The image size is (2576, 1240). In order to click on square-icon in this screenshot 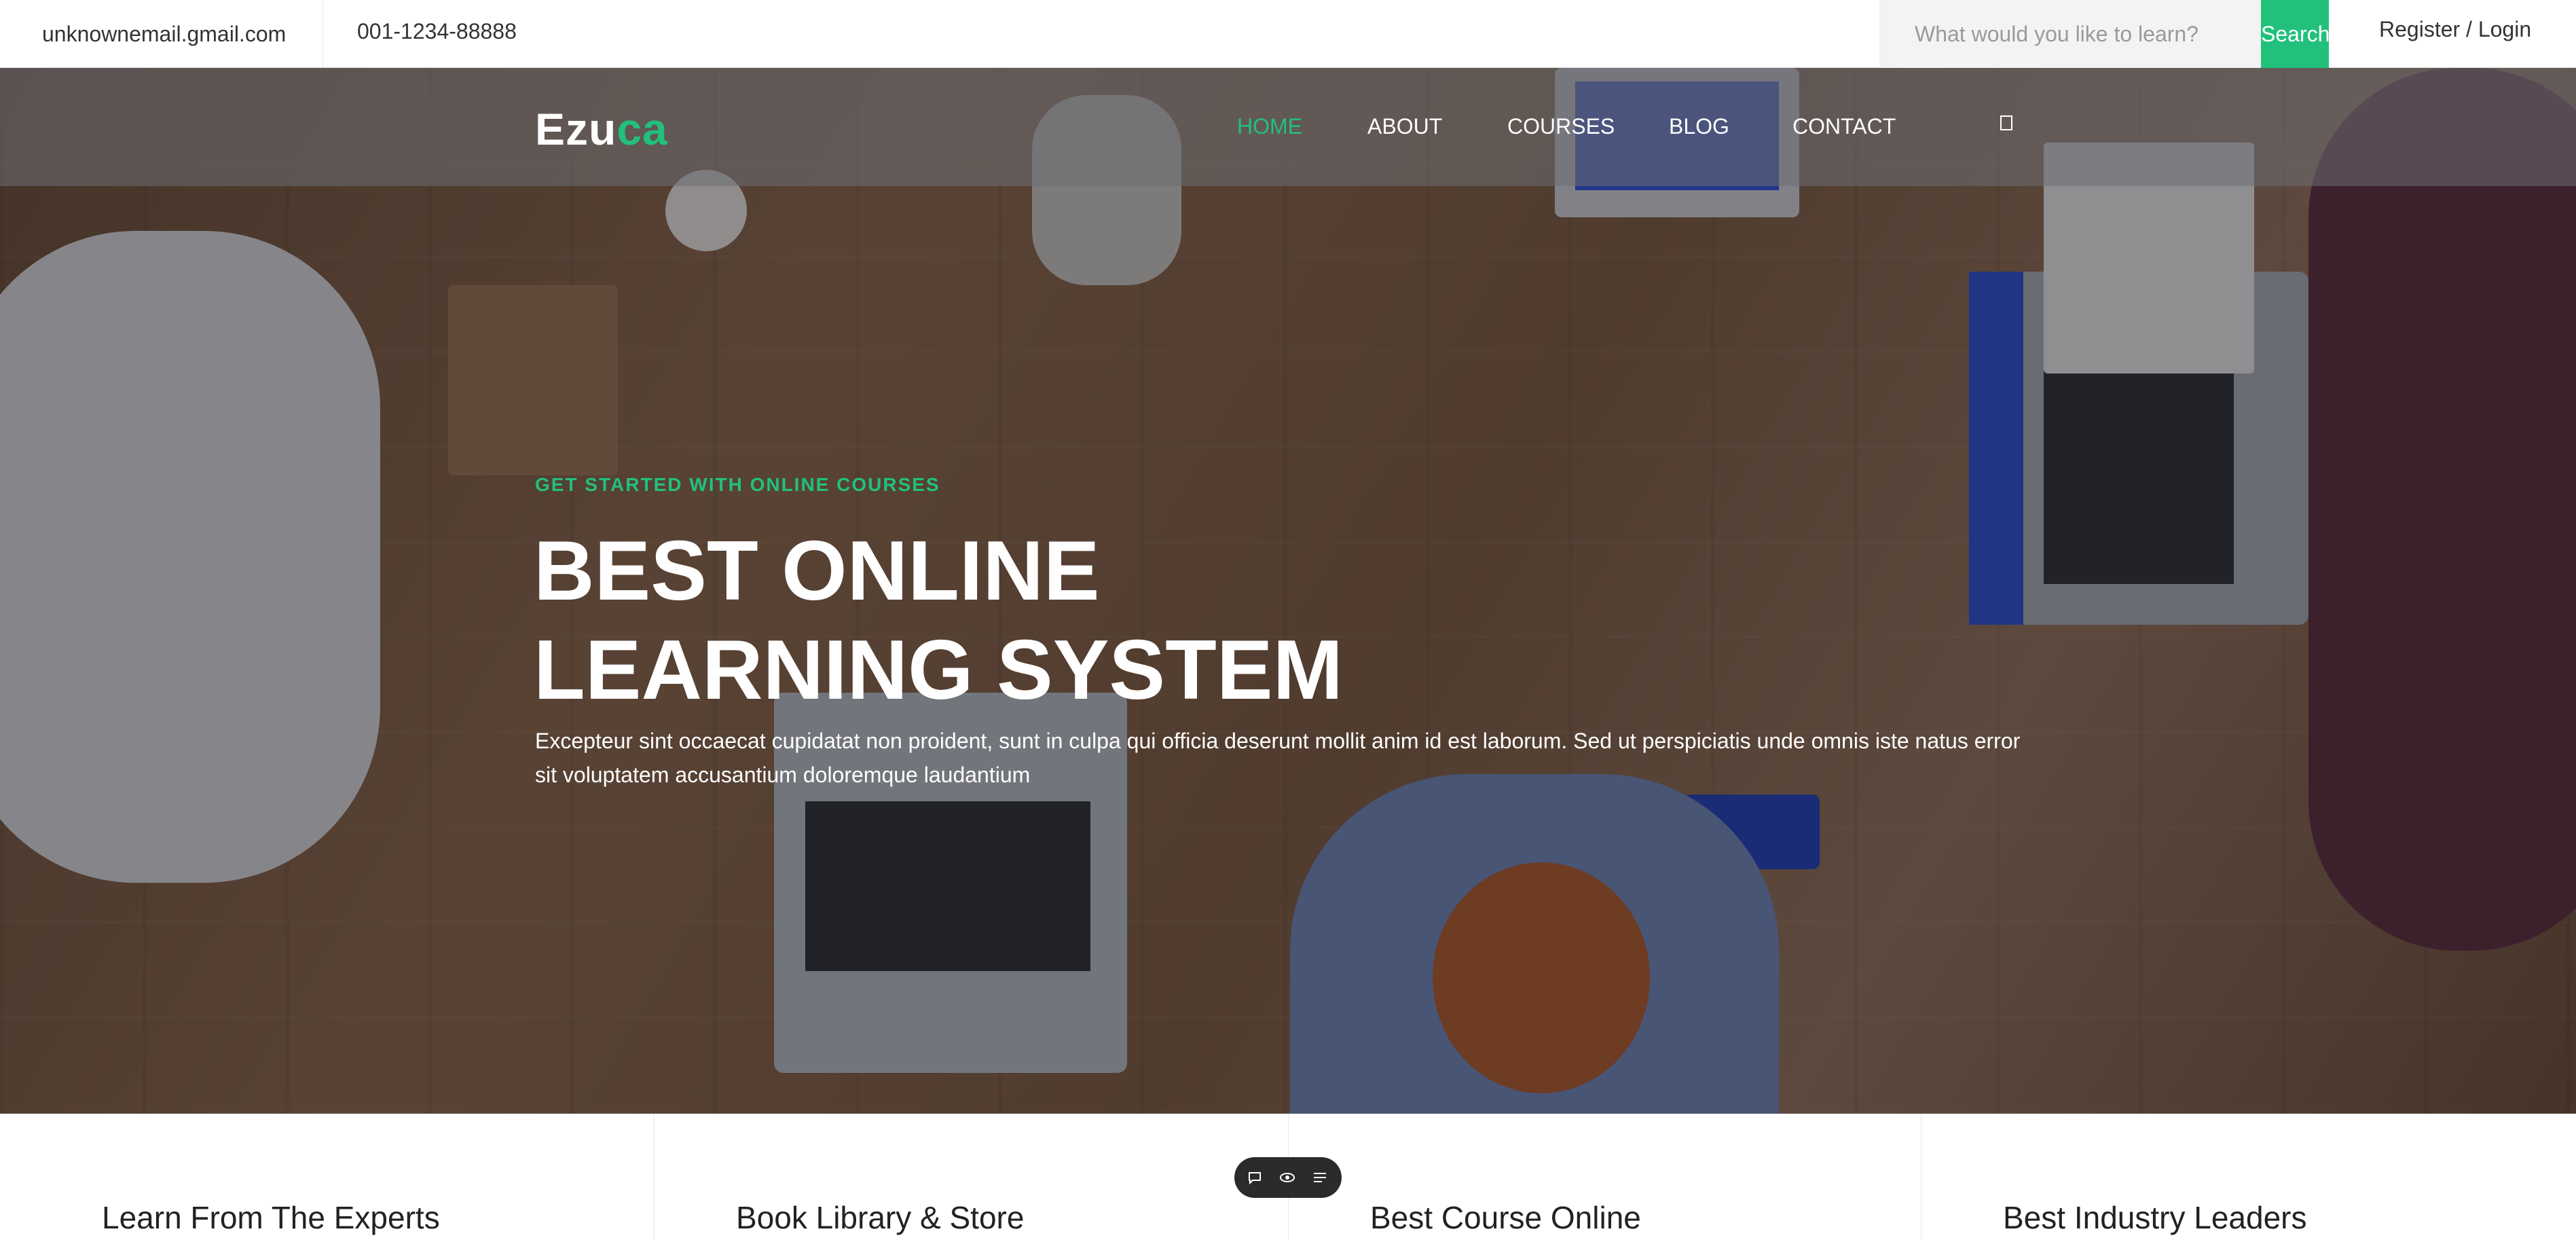, I will do `click(2006, 122)`.